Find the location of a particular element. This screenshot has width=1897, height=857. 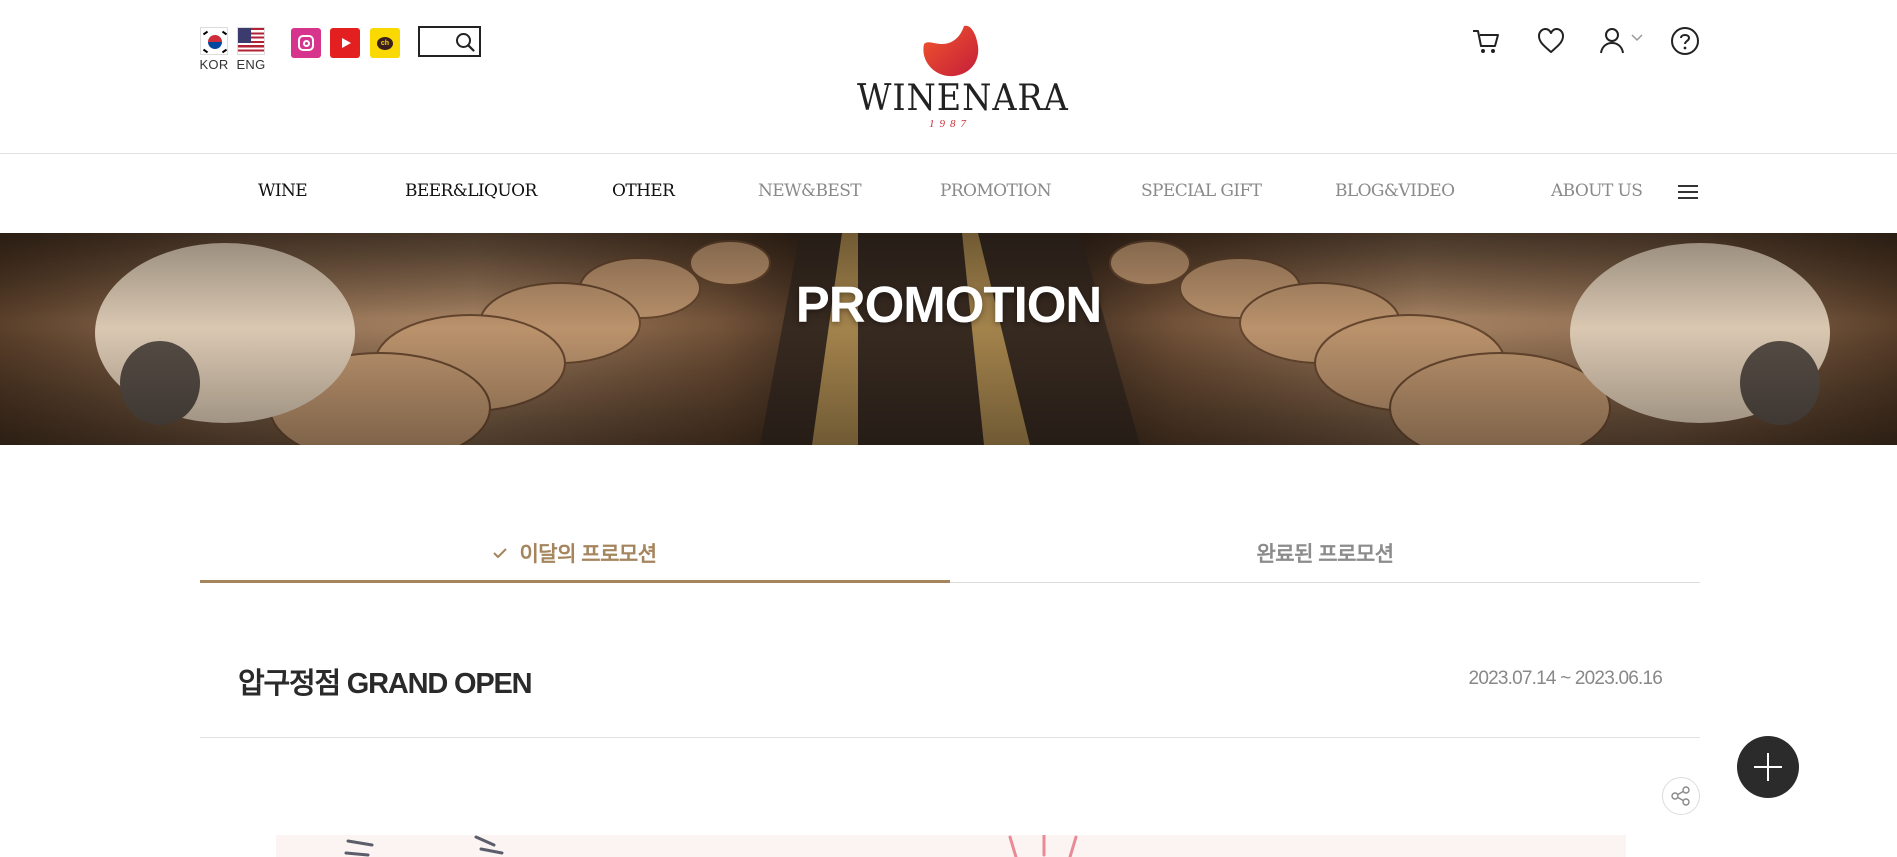

language-label: ENG is located at coordinates (251, 64).